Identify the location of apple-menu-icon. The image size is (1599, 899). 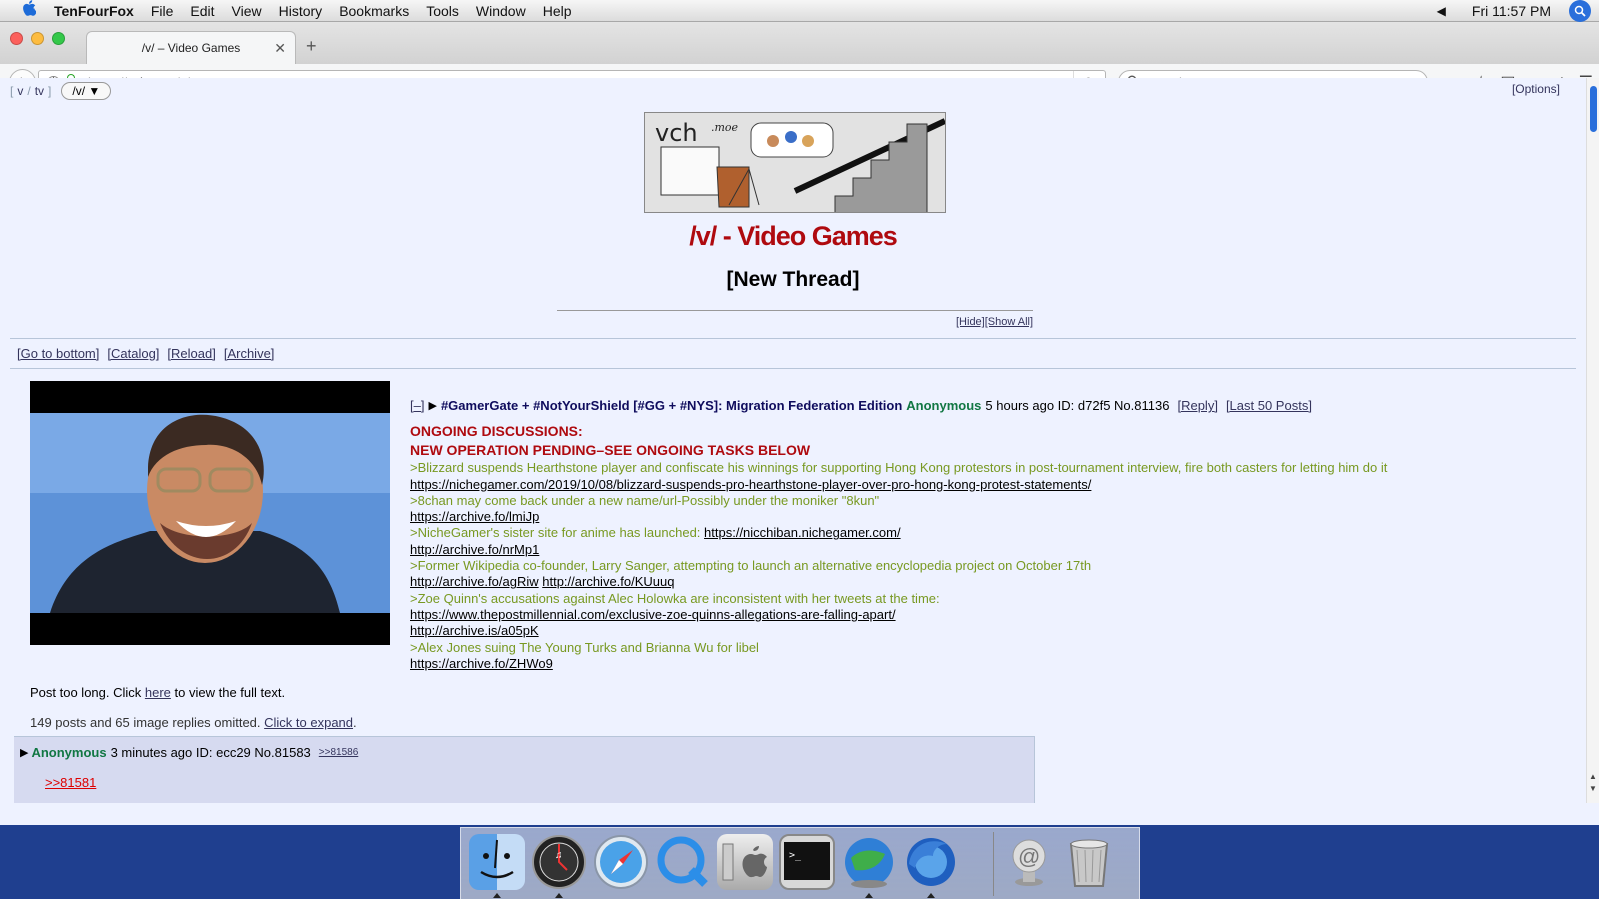
(29, 10).